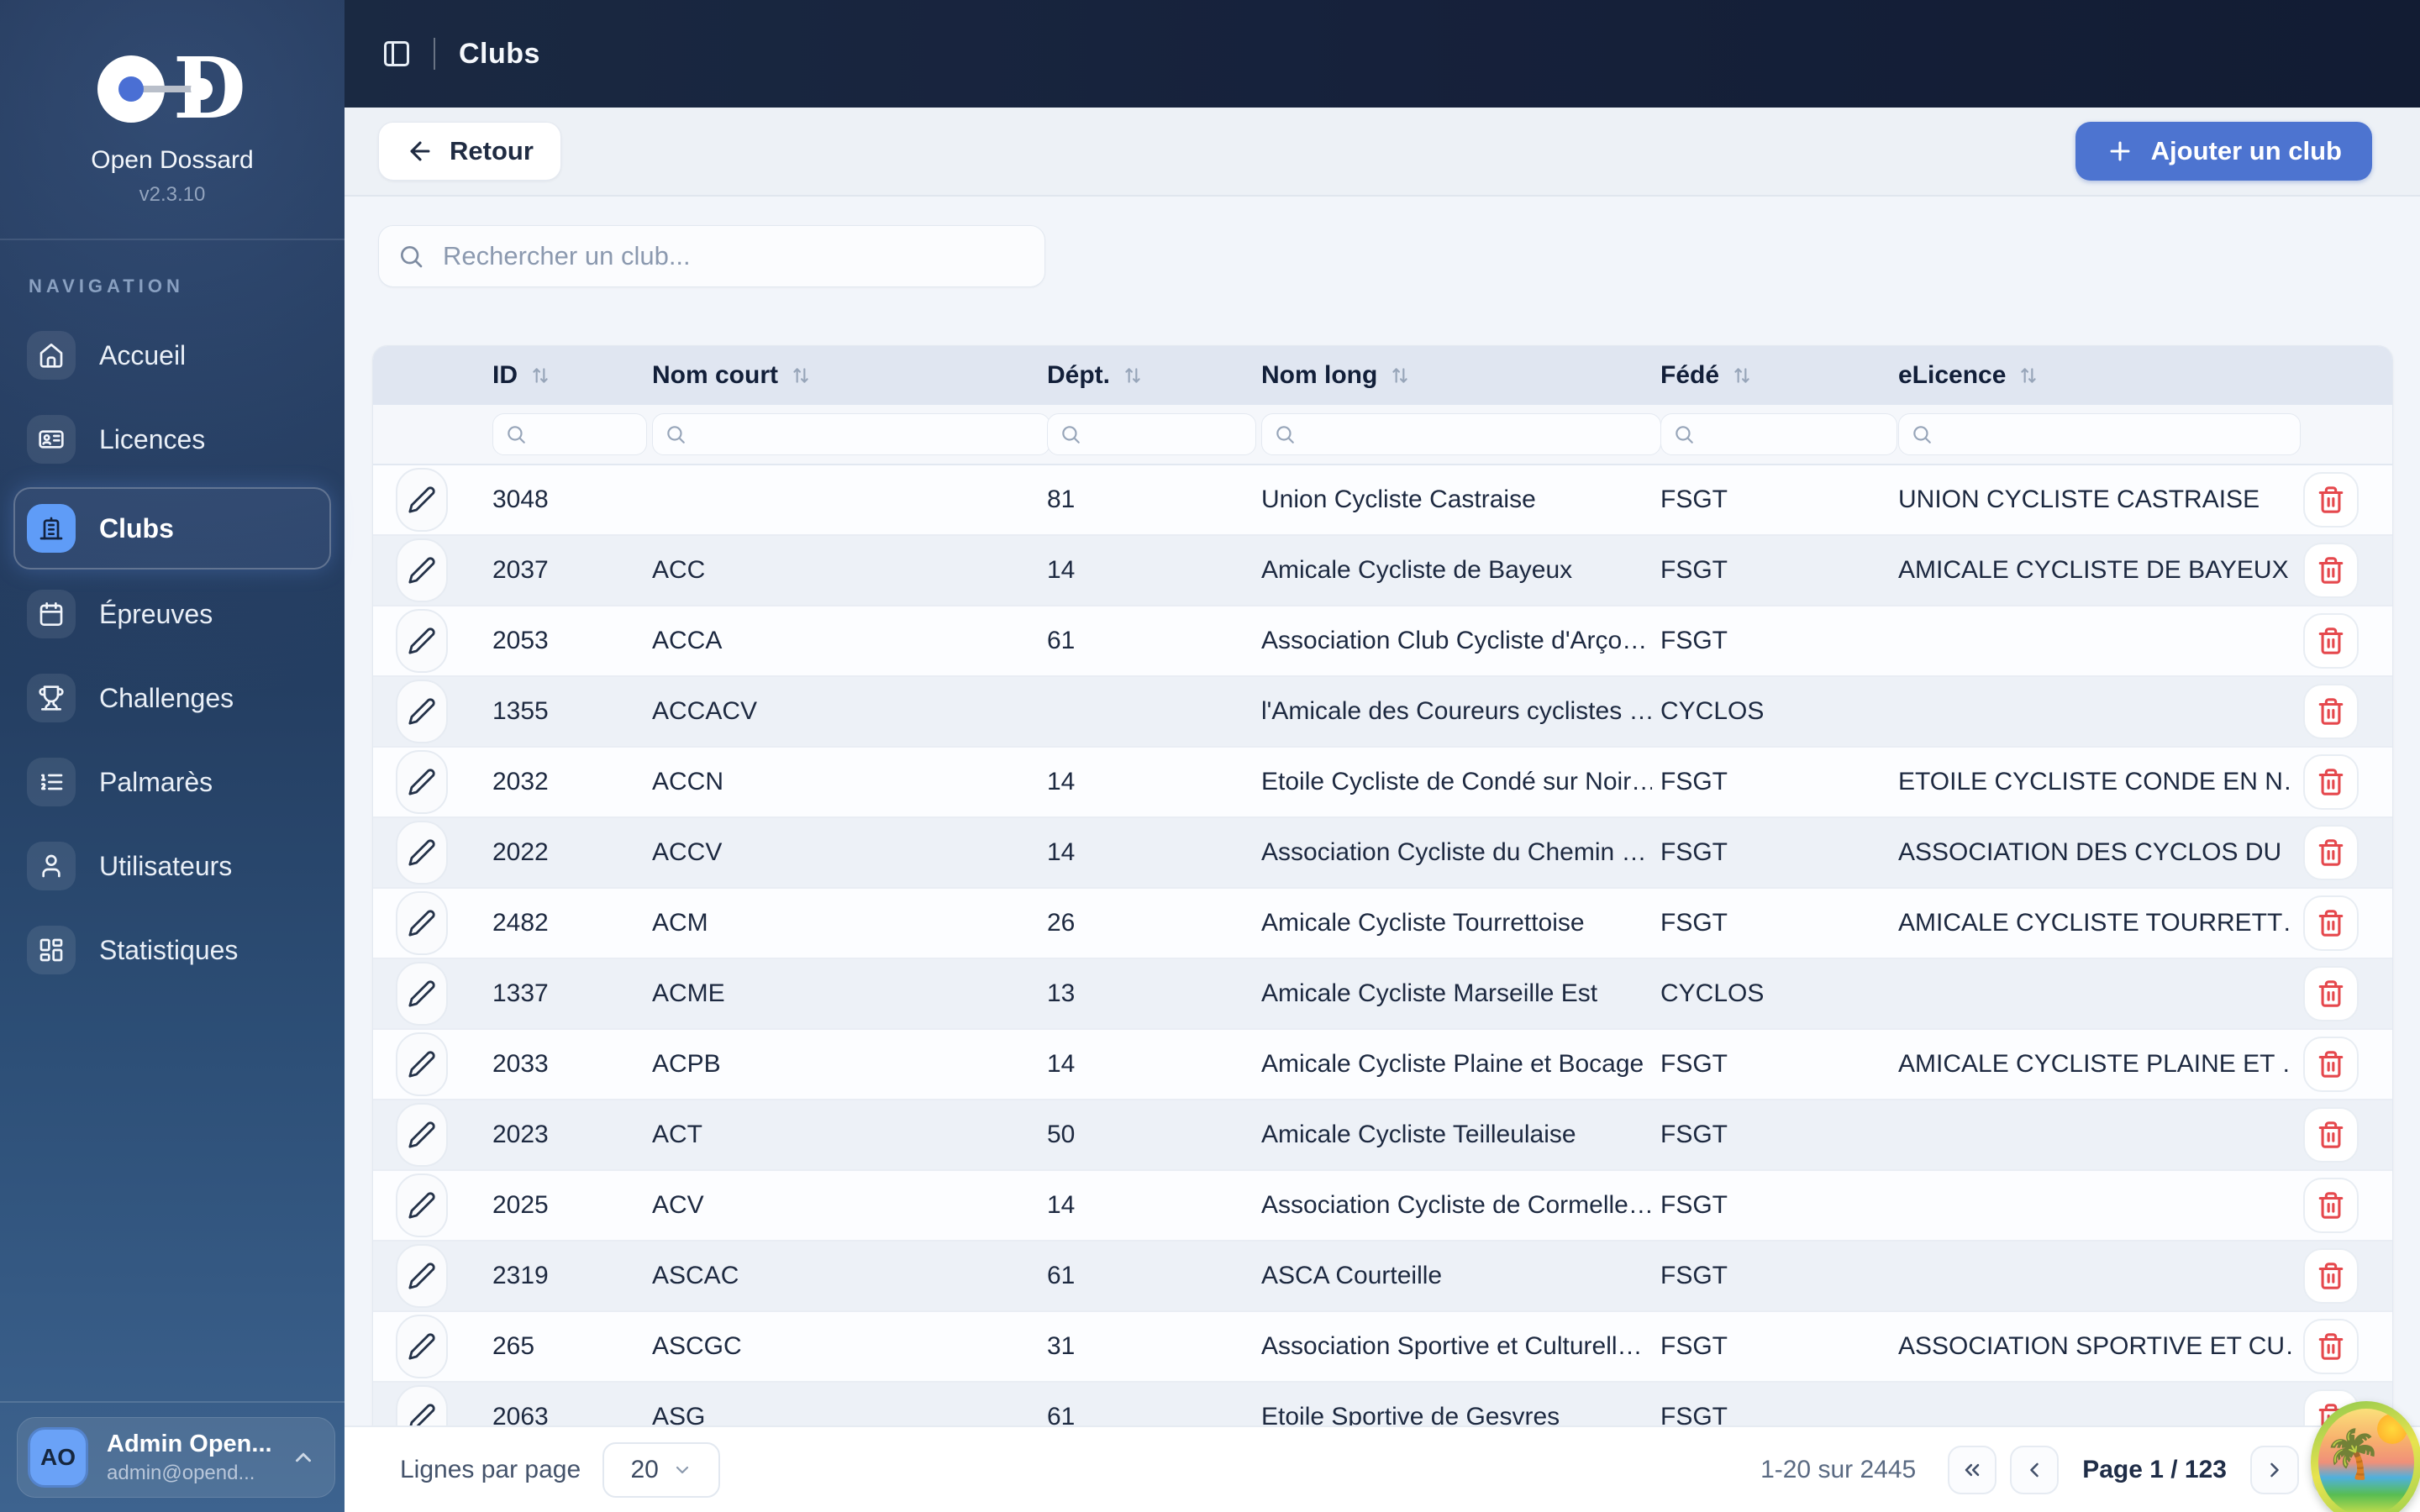  Describe the element at coordinates (172, 614) in the screenshot. I see `sidebar-item-epreuves: Épreuves` at that location.